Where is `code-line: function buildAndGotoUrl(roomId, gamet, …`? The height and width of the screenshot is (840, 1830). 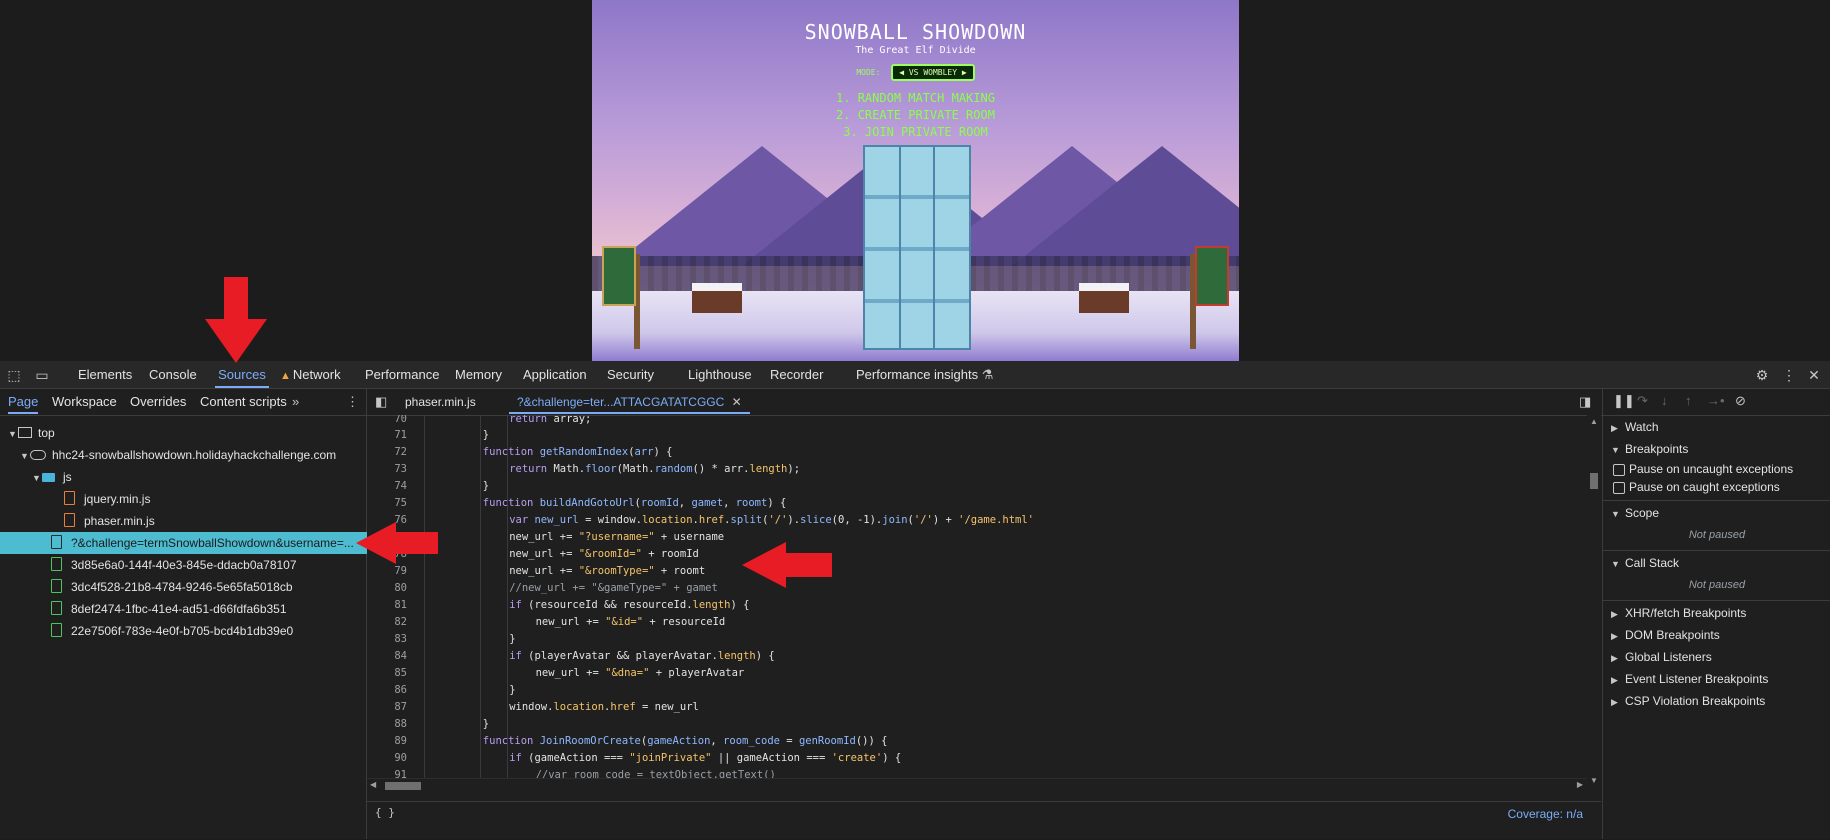 code-line: function buildAndGotoUrl(roomId, gamet, … is located at coordinates (635, 503).